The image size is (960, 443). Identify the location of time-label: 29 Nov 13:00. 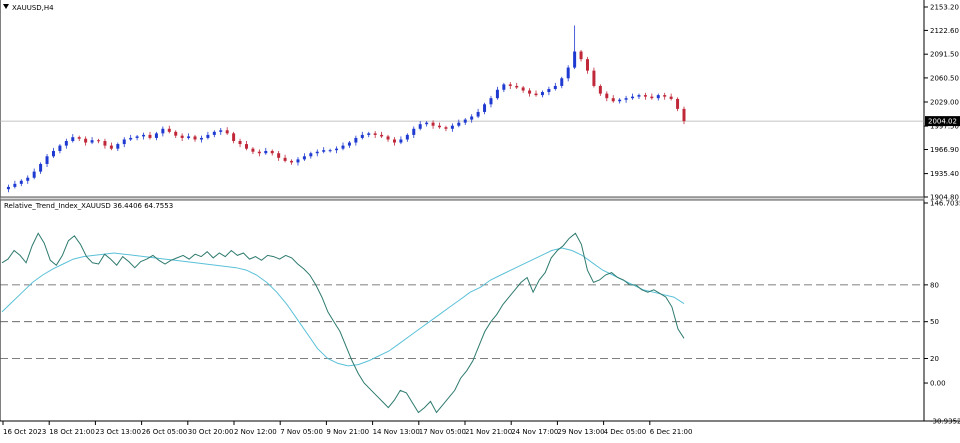
(580, 432).